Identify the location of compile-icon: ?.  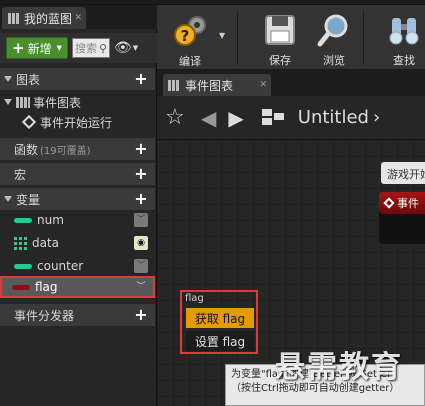
(190, 30).